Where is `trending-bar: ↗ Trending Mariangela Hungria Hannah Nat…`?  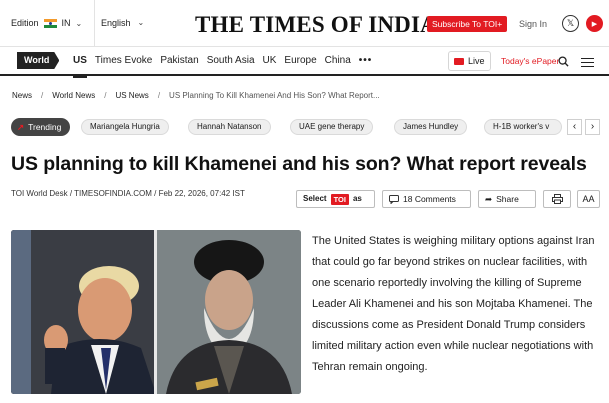 trending-bar: ↗ Trending Mariangela Hungria Hannah Nat… is located at coordinates (304, 127).